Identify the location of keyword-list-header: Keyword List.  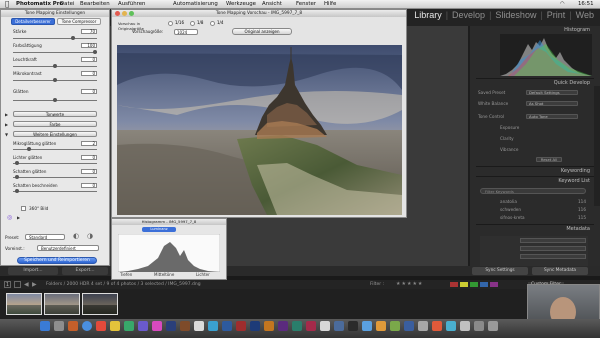
(535, 181).